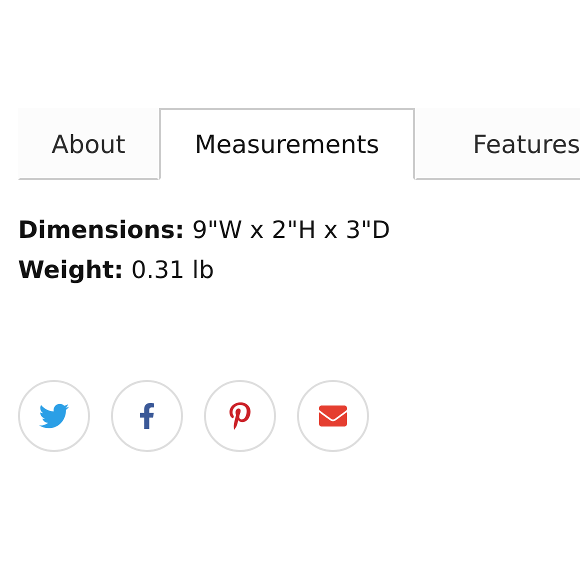 The image size is (580, 580). I want to click on bird-icon, so click(54, 416).